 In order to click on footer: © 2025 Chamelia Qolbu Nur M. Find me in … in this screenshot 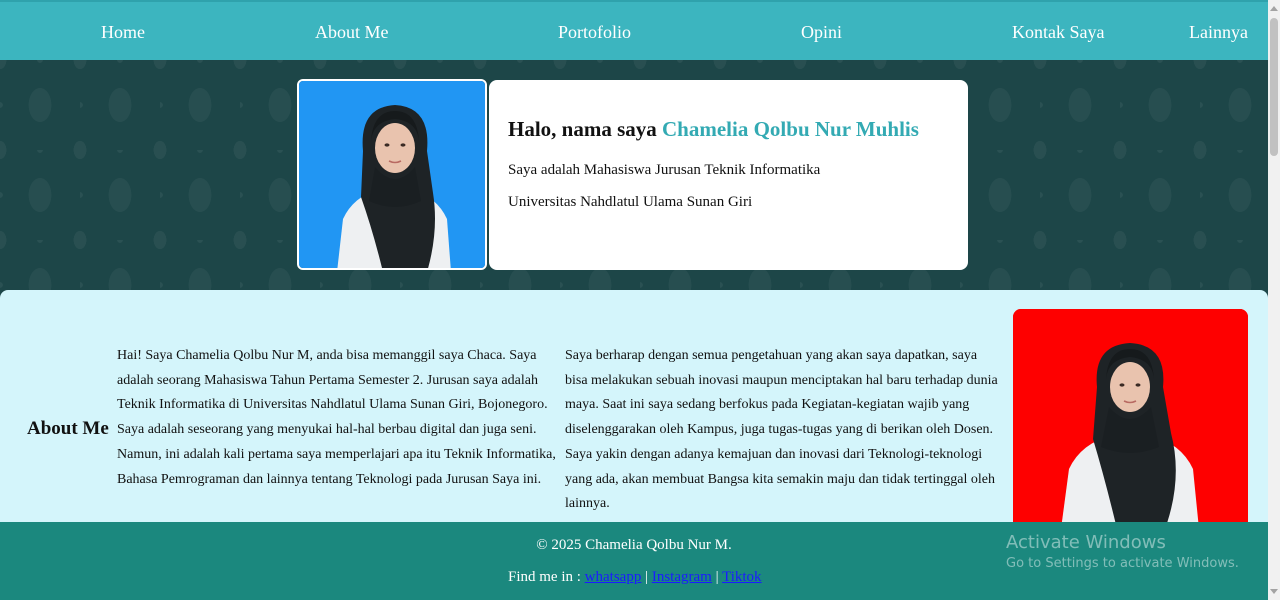, I will do `click(634, 561)`.